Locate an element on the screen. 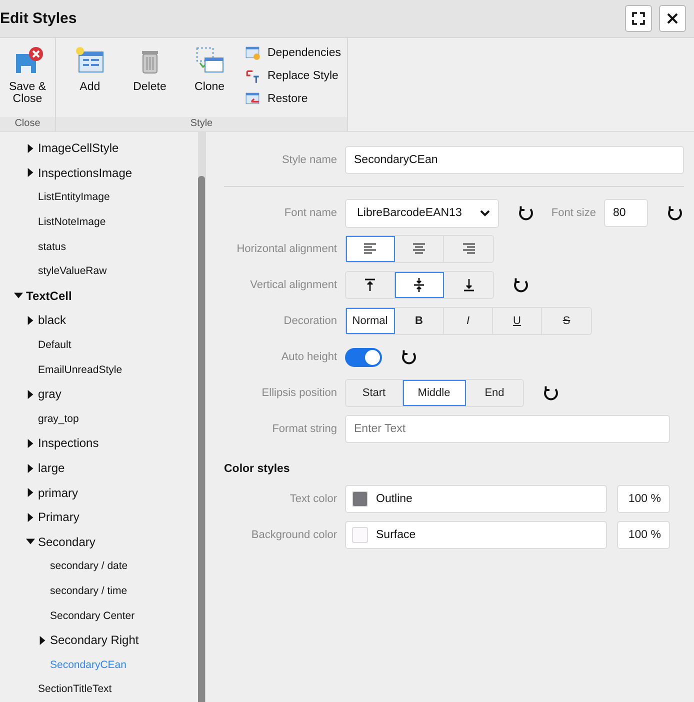 Image resolution: width=694 pixels, height=702 pixels. field-label: Ellipsis position is located at coordinates (298, 393).